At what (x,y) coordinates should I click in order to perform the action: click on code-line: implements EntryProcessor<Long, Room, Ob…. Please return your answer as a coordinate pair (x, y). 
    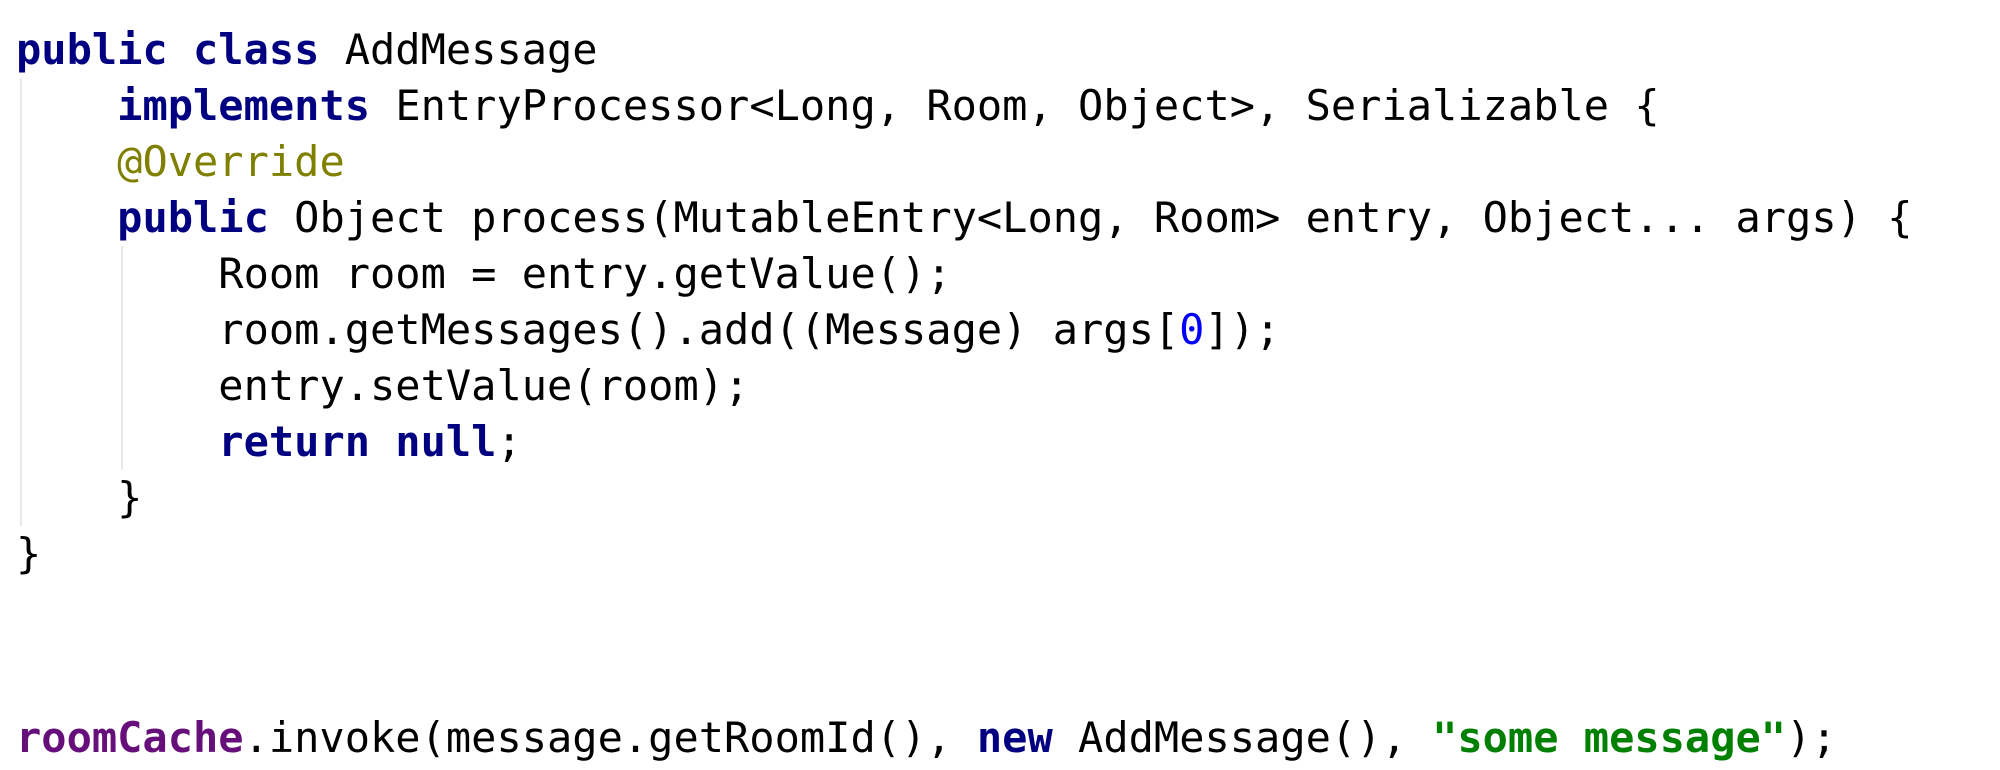
    Looking at the image, I should click on (1006, 106).